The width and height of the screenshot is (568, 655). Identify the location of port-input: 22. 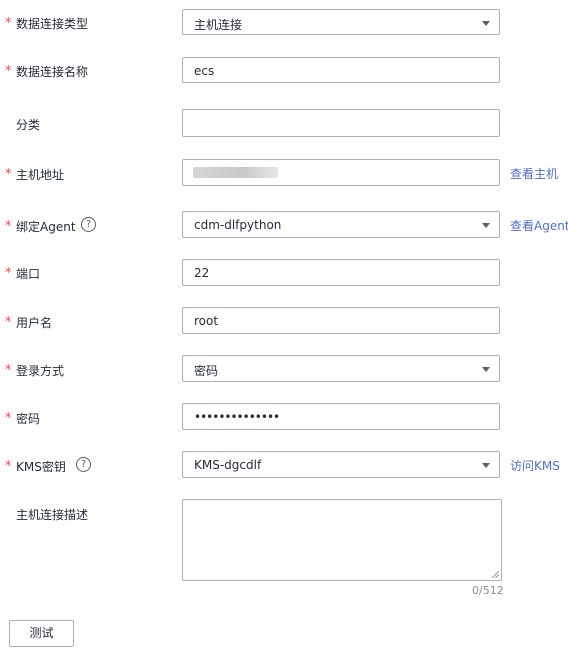
(341, 272).